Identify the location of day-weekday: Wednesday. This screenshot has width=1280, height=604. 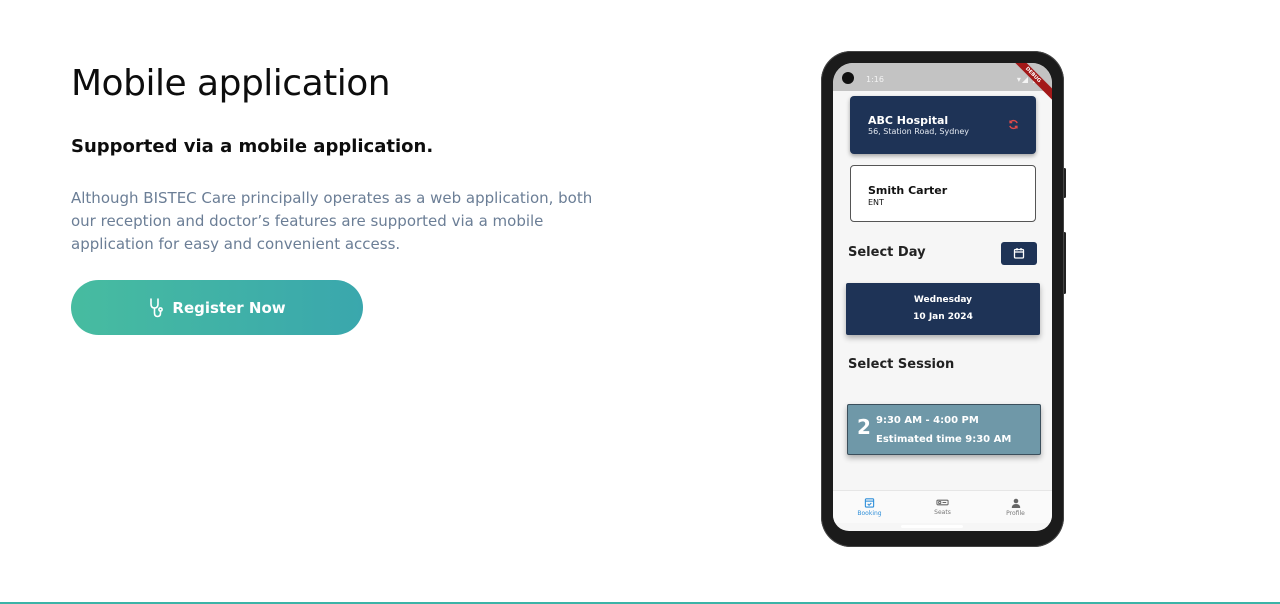
(943, 300).